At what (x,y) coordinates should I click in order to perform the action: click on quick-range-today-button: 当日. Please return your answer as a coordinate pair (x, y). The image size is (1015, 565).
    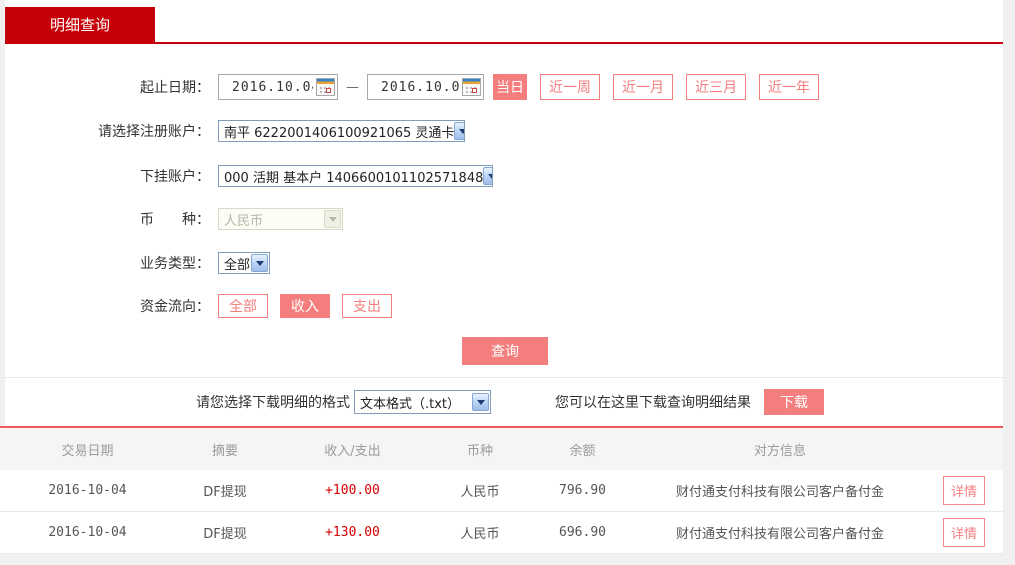
    Looking at the image, I should click on (510, 87).